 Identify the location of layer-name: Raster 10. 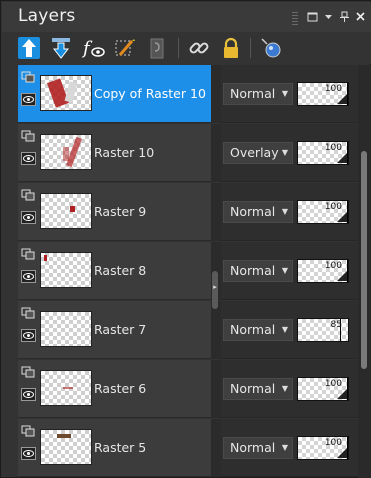
(124, 152).